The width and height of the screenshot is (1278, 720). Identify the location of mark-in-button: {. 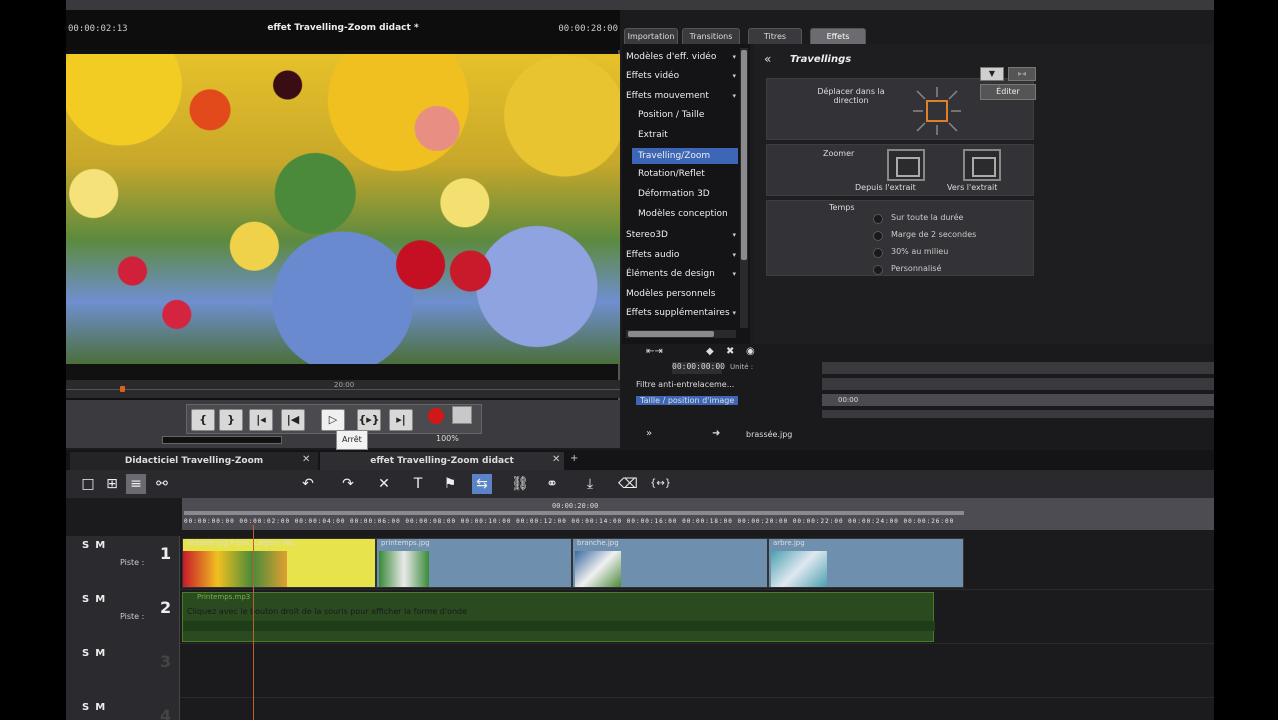
(203, 420).